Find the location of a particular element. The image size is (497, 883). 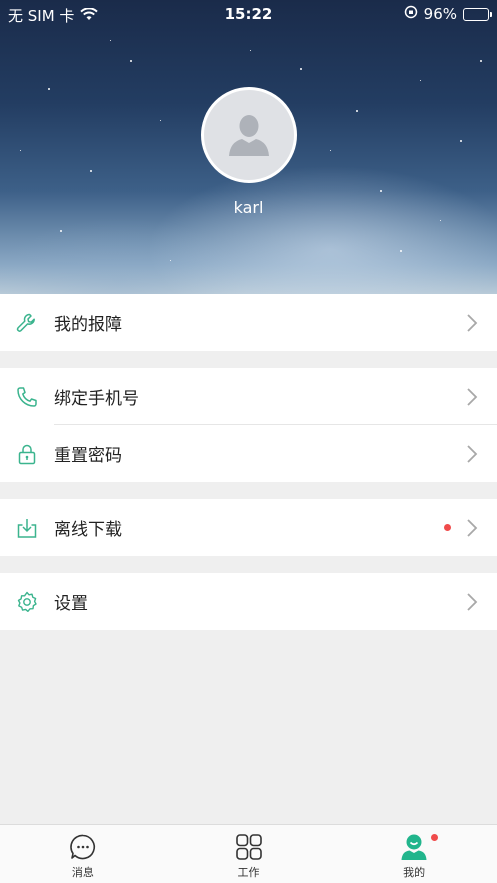

chat-bubble-icon is located at coordinates (82, 847).